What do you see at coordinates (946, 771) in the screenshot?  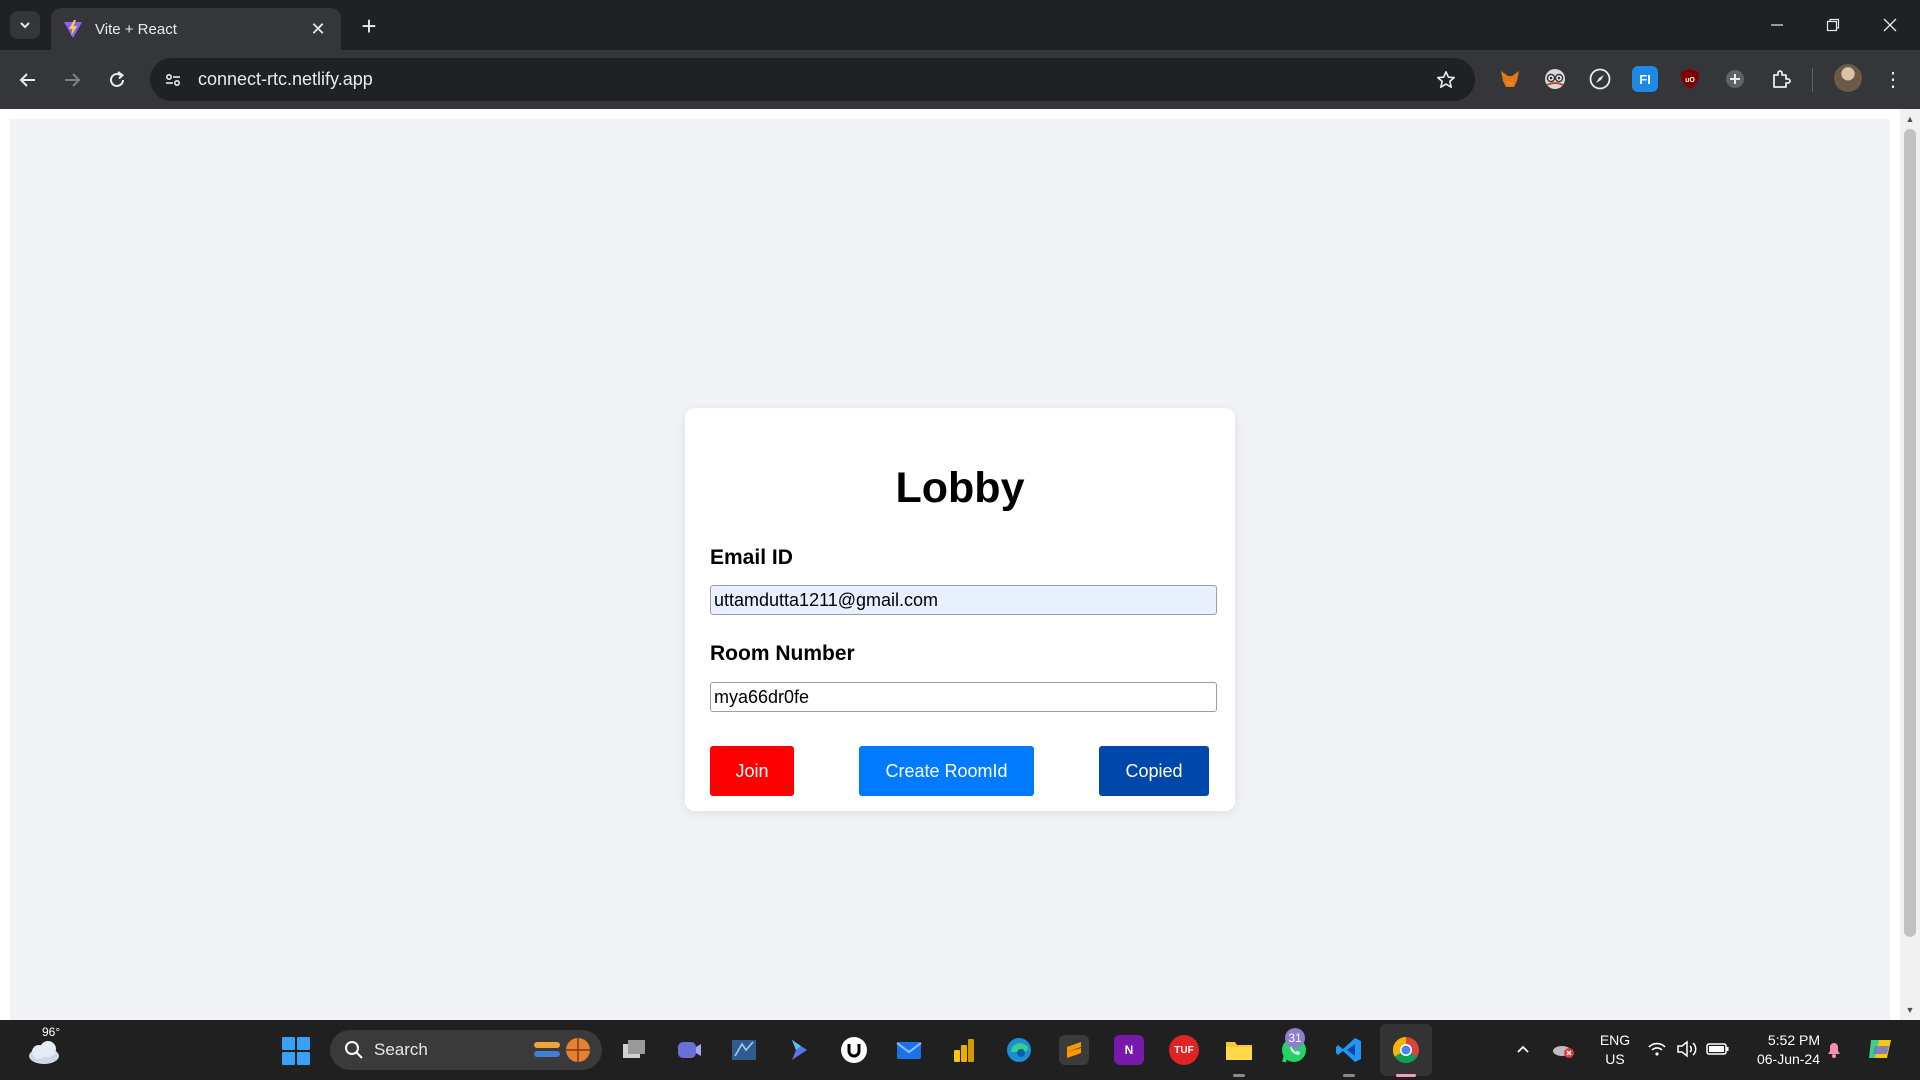 I see `create-roomid-button: Create RoomId` at bounding box center [946, 771].